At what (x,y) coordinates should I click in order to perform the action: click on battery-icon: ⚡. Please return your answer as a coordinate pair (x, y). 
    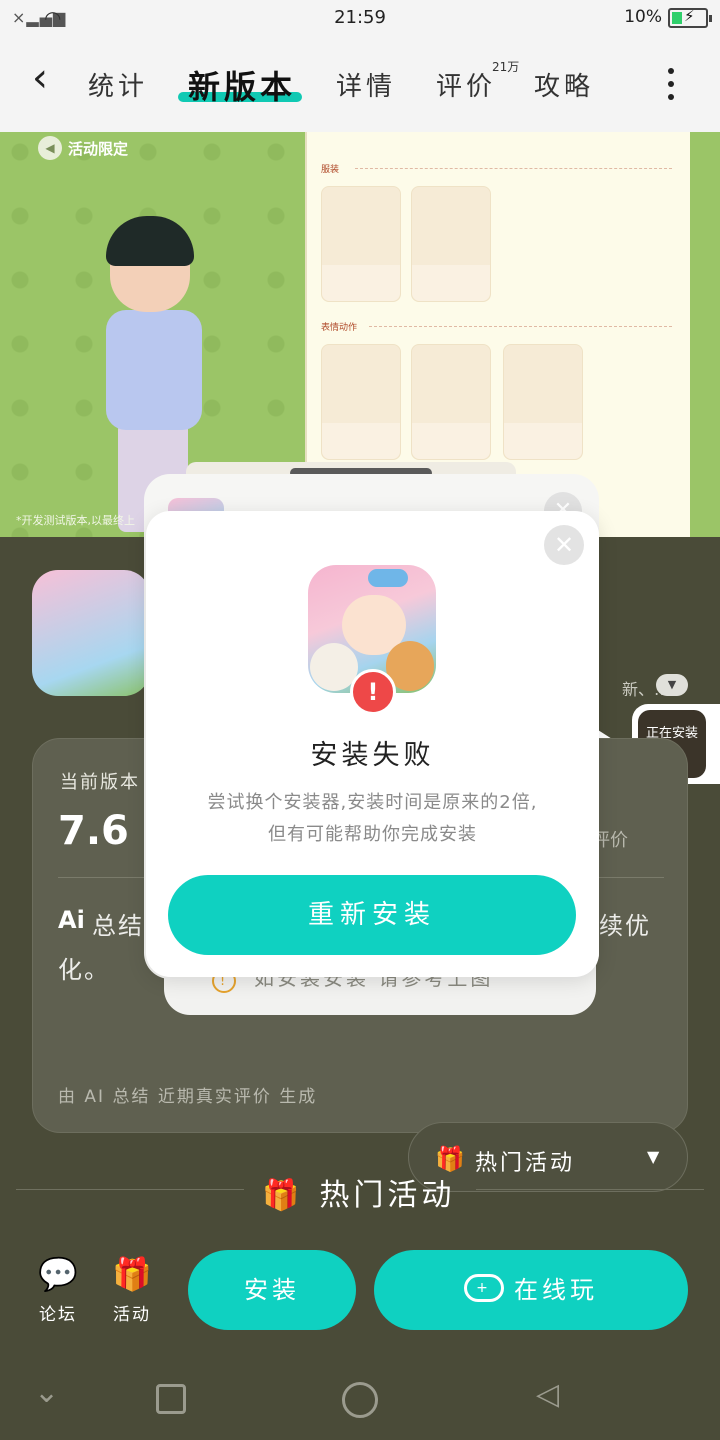
    Looking at the image, I should click on (690, 17).